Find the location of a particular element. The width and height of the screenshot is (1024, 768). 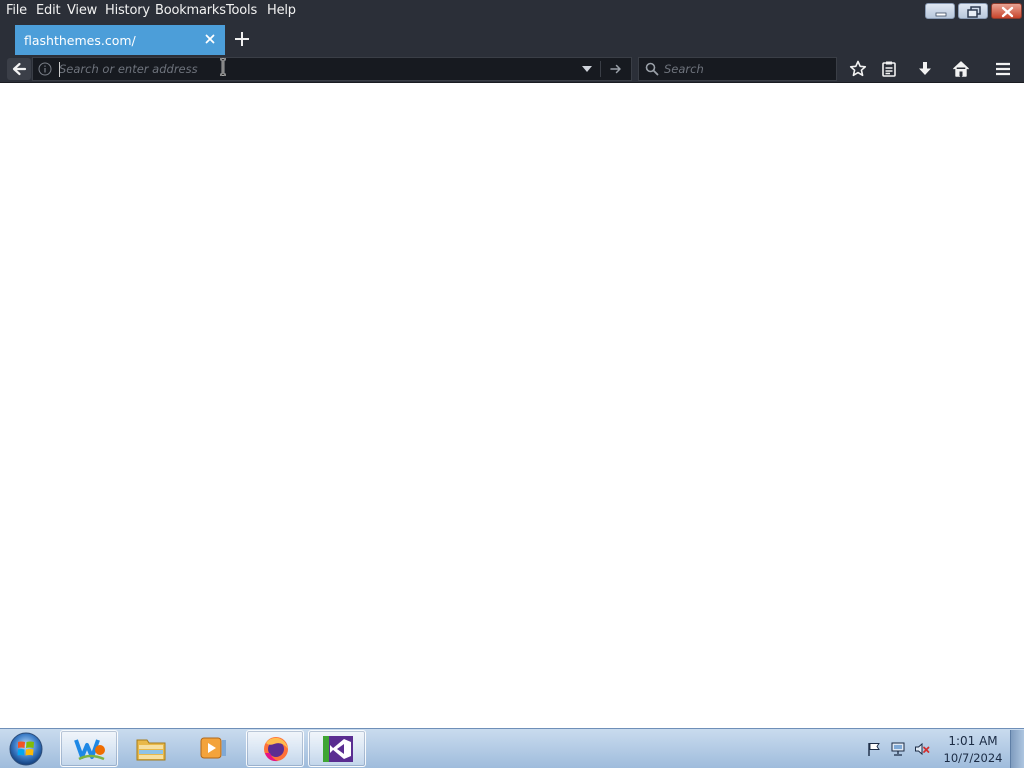

tab-title: flashthemes.com/ is located at coordinates (80, 40).